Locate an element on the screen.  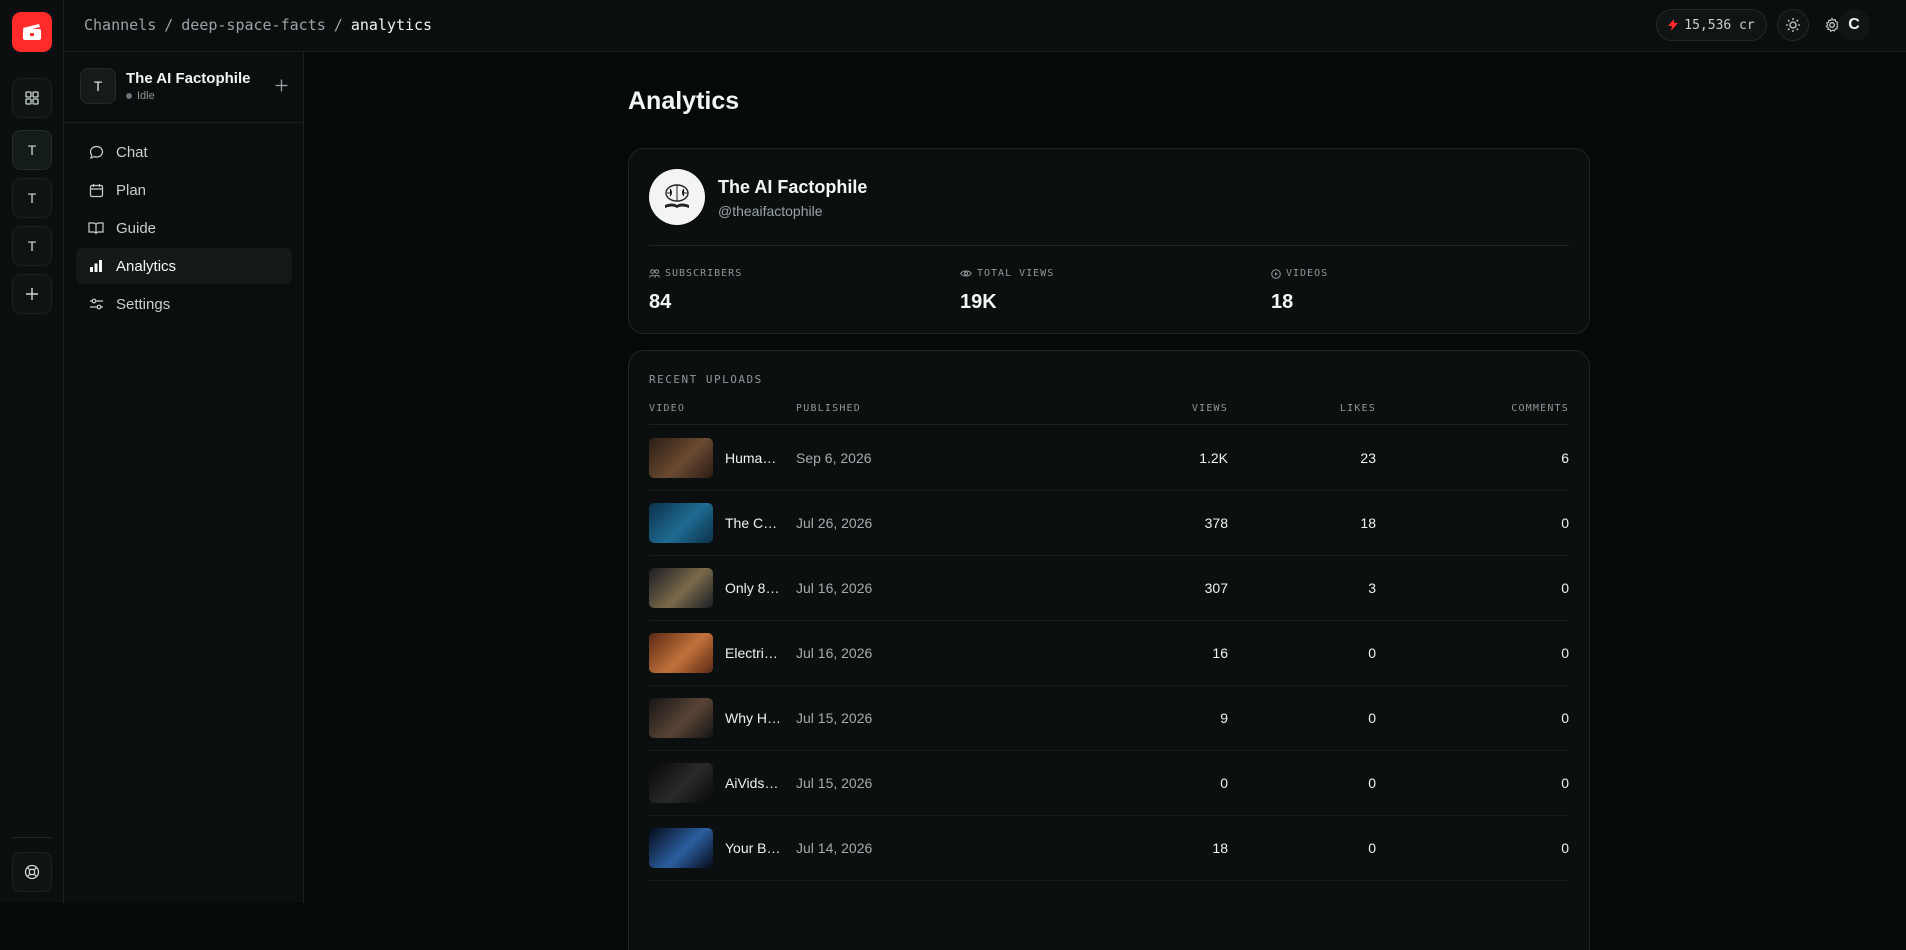
clapperboard-icon is located at coordinates (32, 32).